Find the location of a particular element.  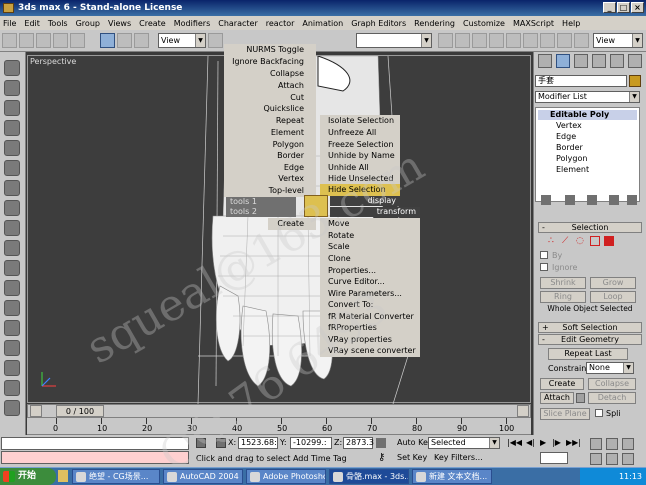

x-coordinate-field: 1523.68: is located at coordinates (258, 443).